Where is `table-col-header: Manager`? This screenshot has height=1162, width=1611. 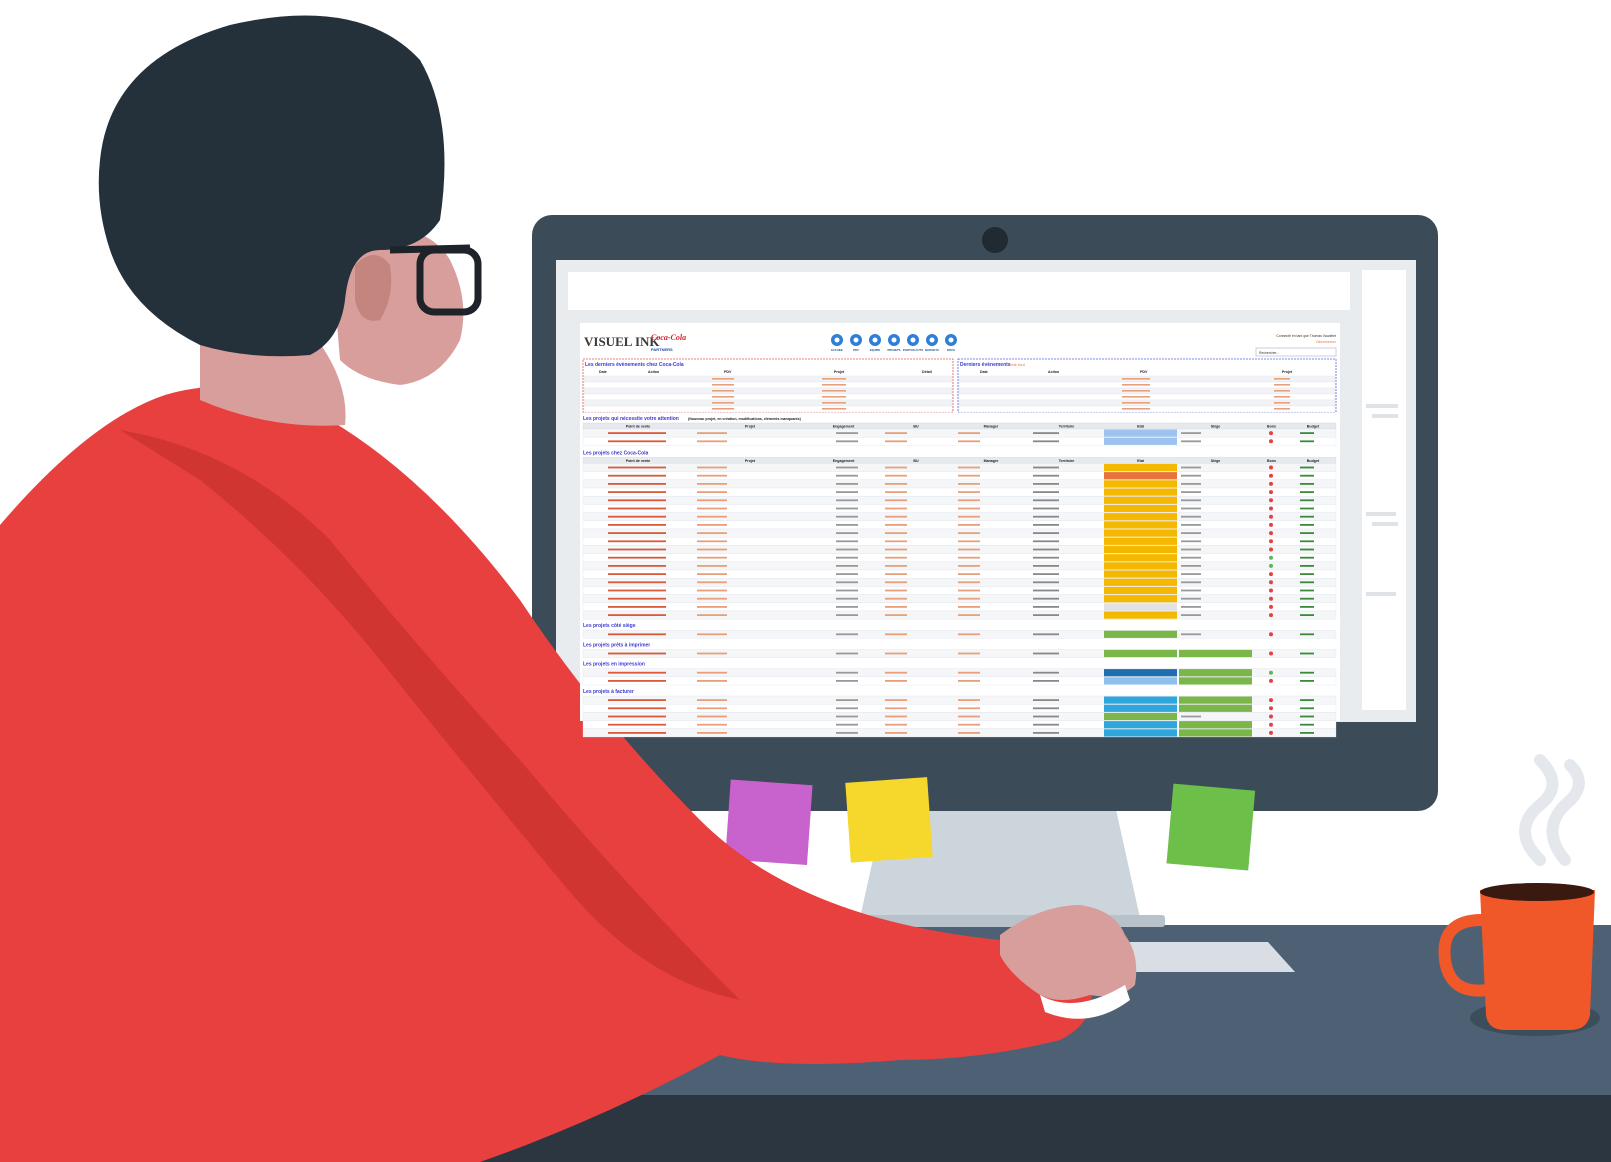
table-col-header: Manager is located at coordinates (991, 461).